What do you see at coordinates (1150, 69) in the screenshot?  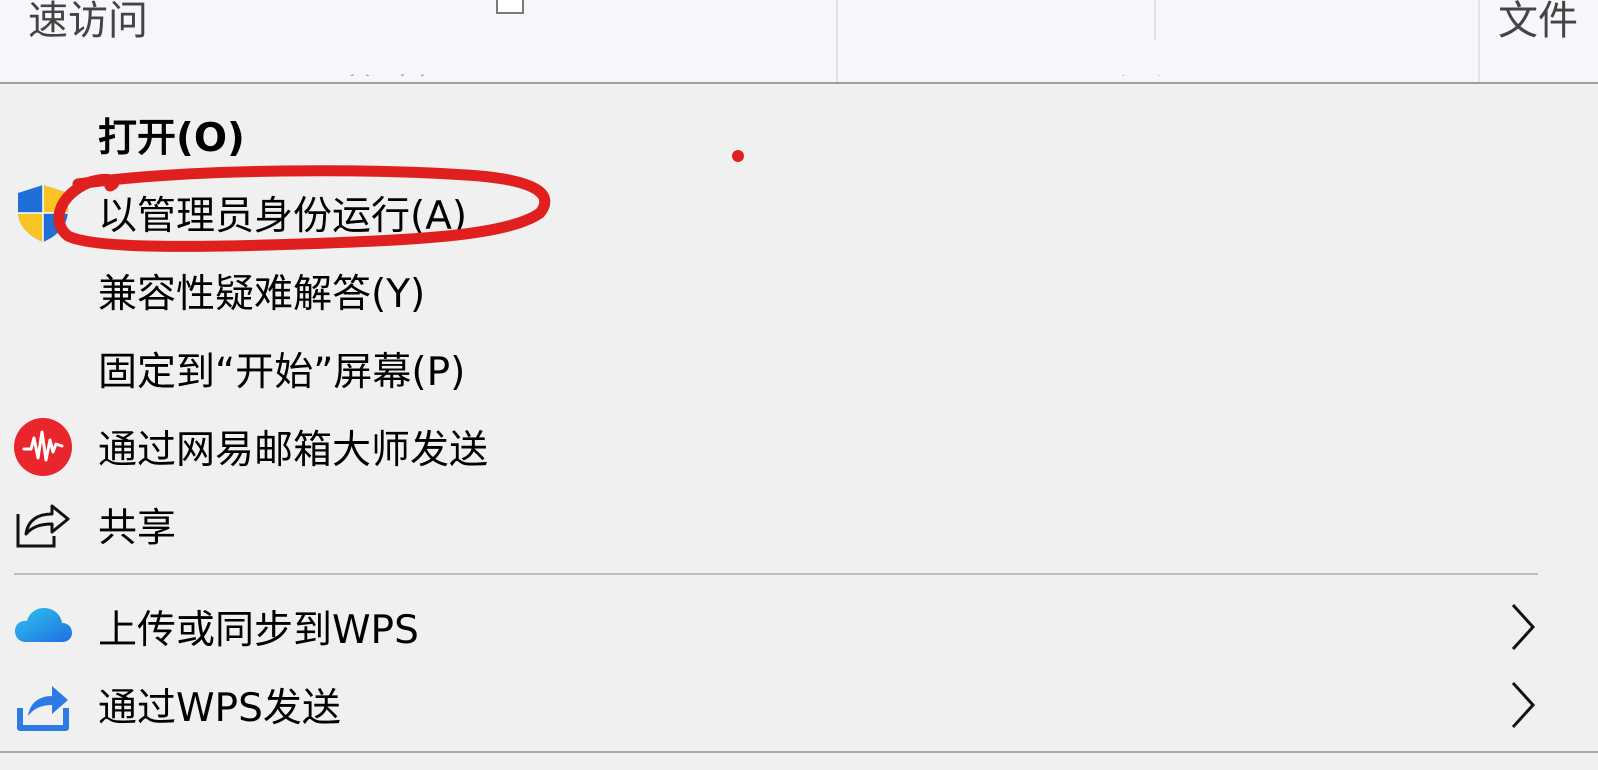 I see `ribbon-group-organize: 组织` at bounding box center [1150, 69].